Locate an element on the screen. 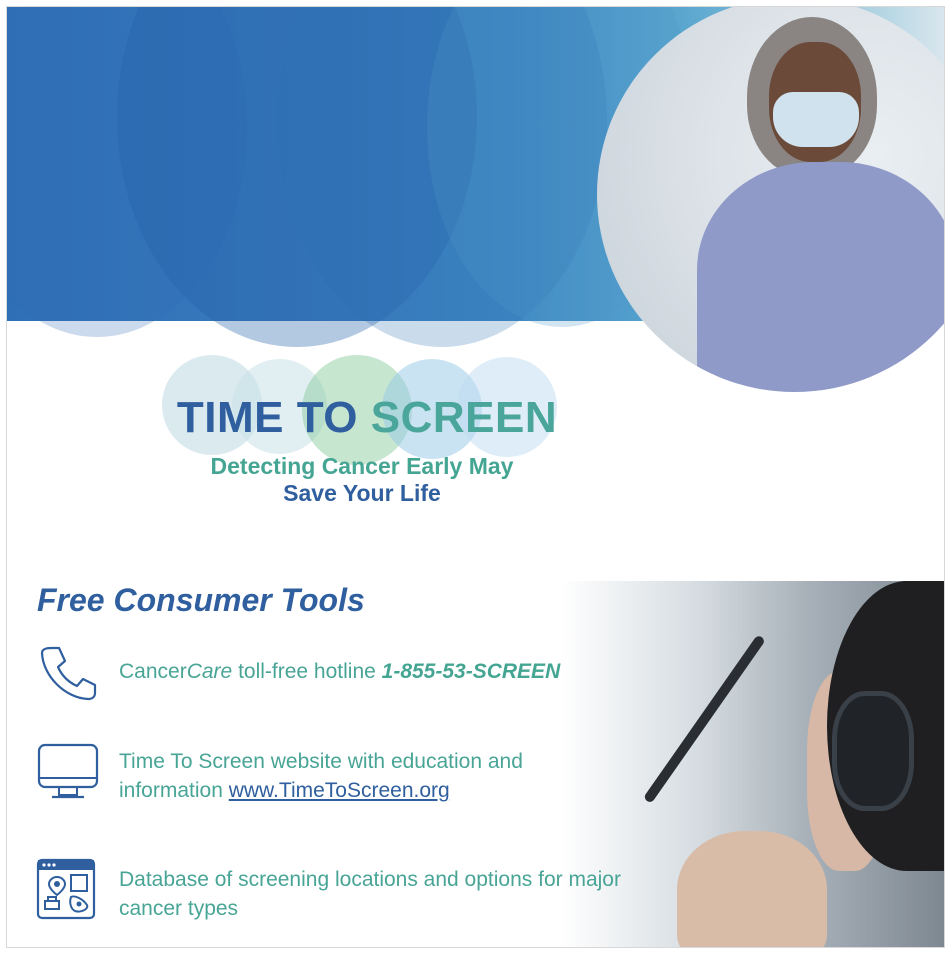  website-text-line2: information www.TimeToScreen.org is located at coordinates (379, 790).